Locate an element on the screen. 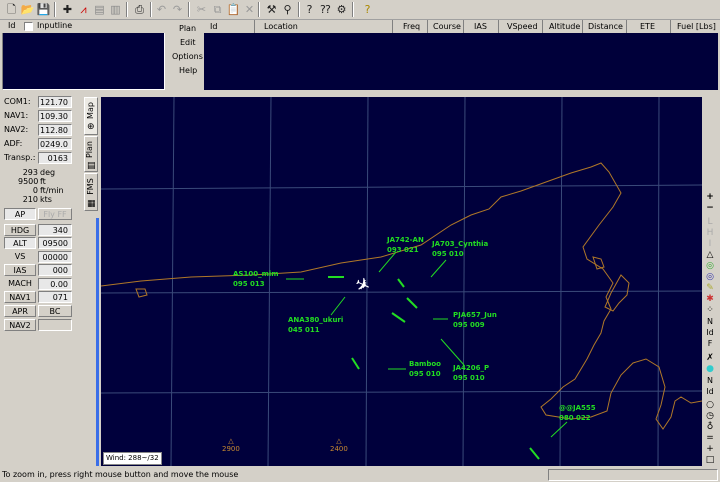  ias-button: IAS is located at coordinates (20, 270).